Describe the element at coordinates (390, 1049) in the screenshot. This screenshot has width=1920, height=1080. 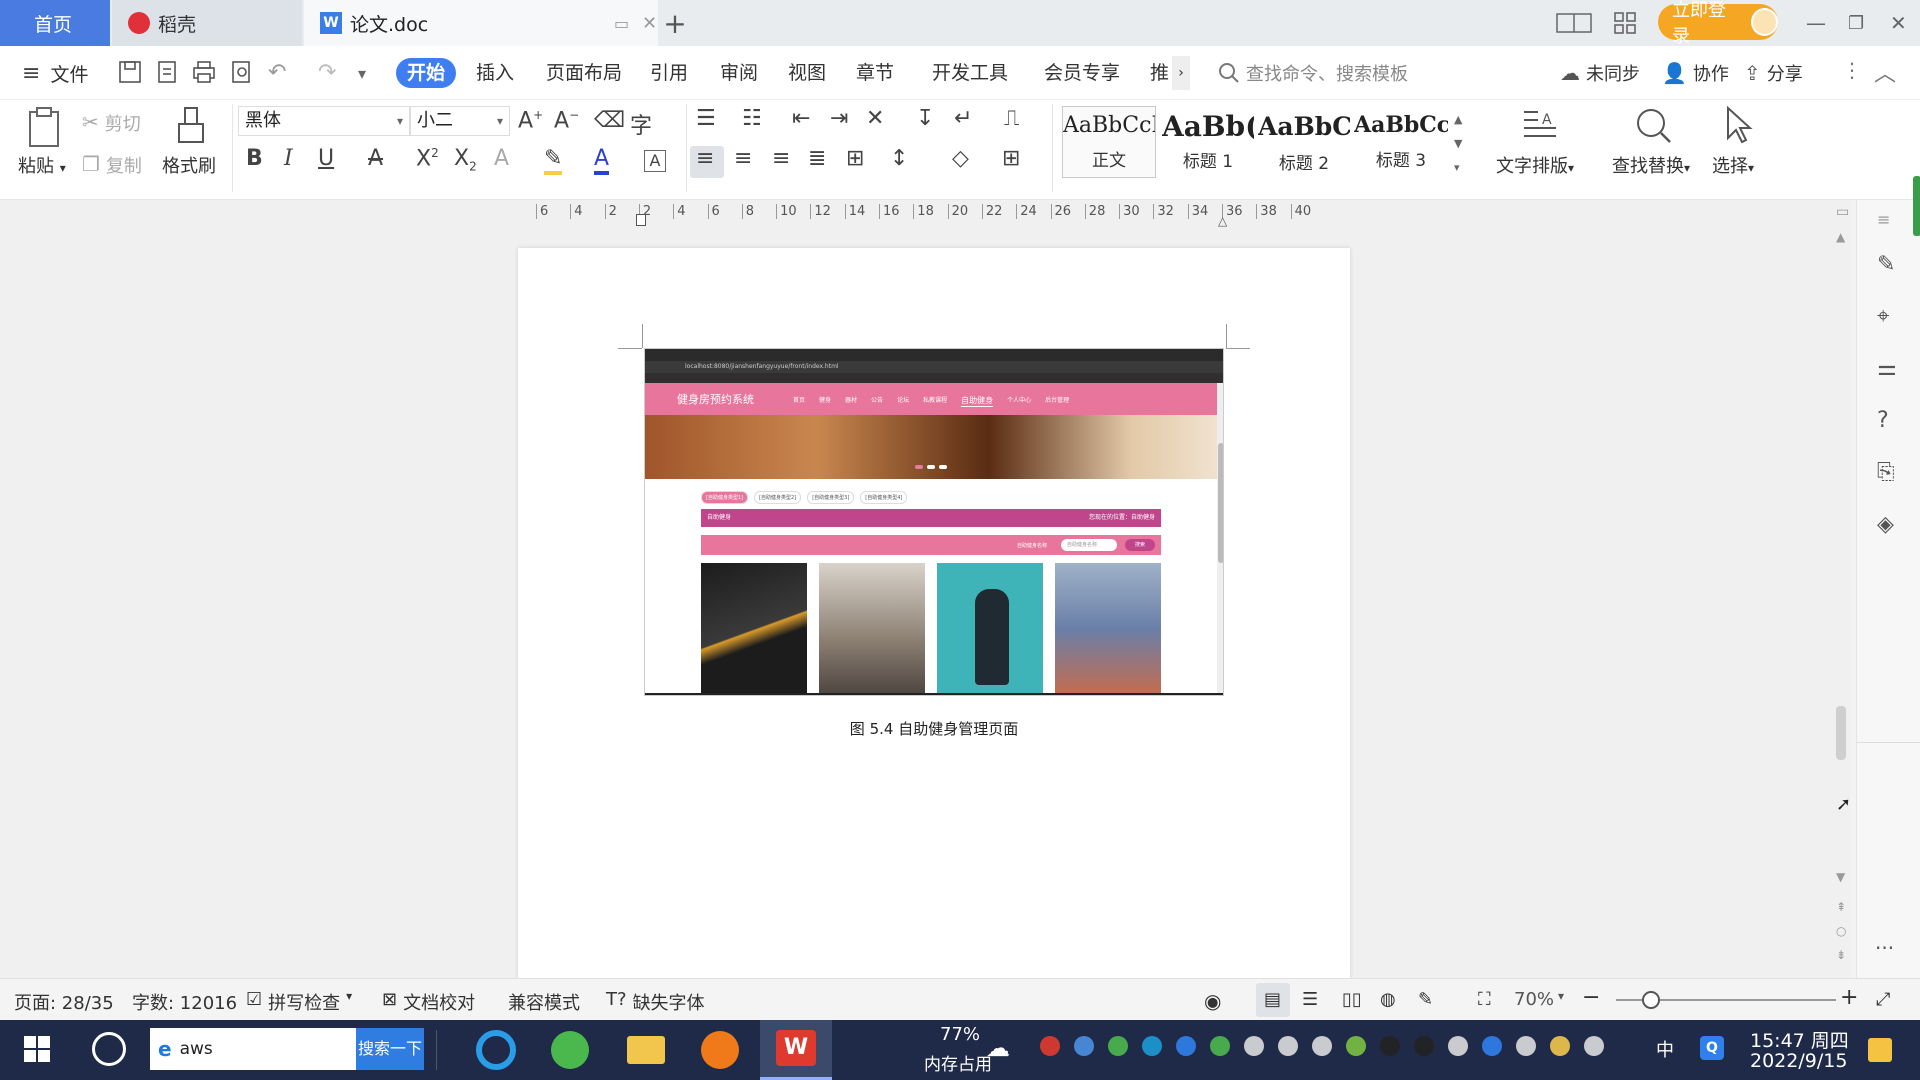
I see `taskbar-search-button: 搜索一下` at that location.